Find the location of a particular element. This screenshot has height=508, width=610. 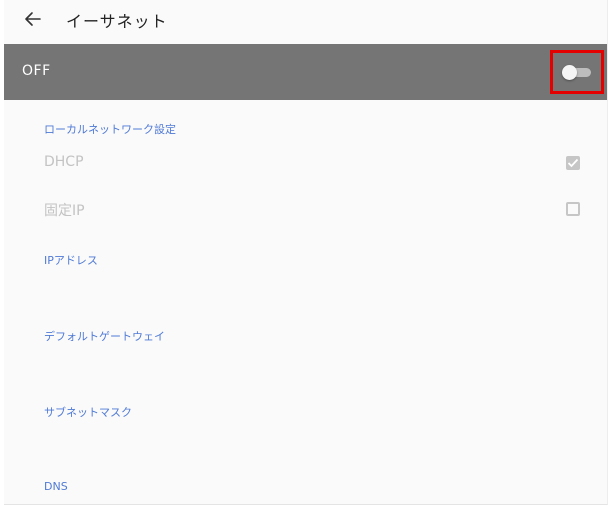

section-header-subnet-mask: サブネットマスク is located at coordinates (88, 412).